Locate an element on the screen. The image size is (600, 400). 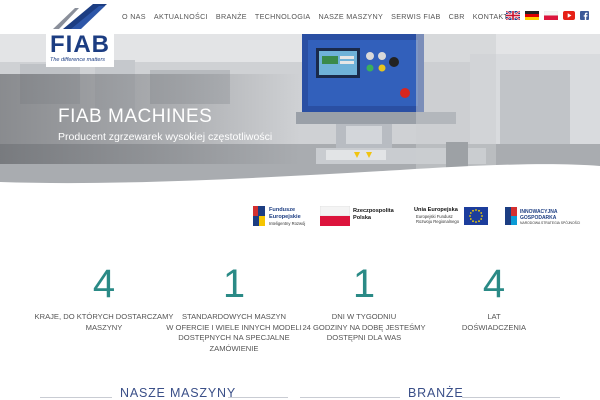
header-icons is located at coordinates (547, 15).